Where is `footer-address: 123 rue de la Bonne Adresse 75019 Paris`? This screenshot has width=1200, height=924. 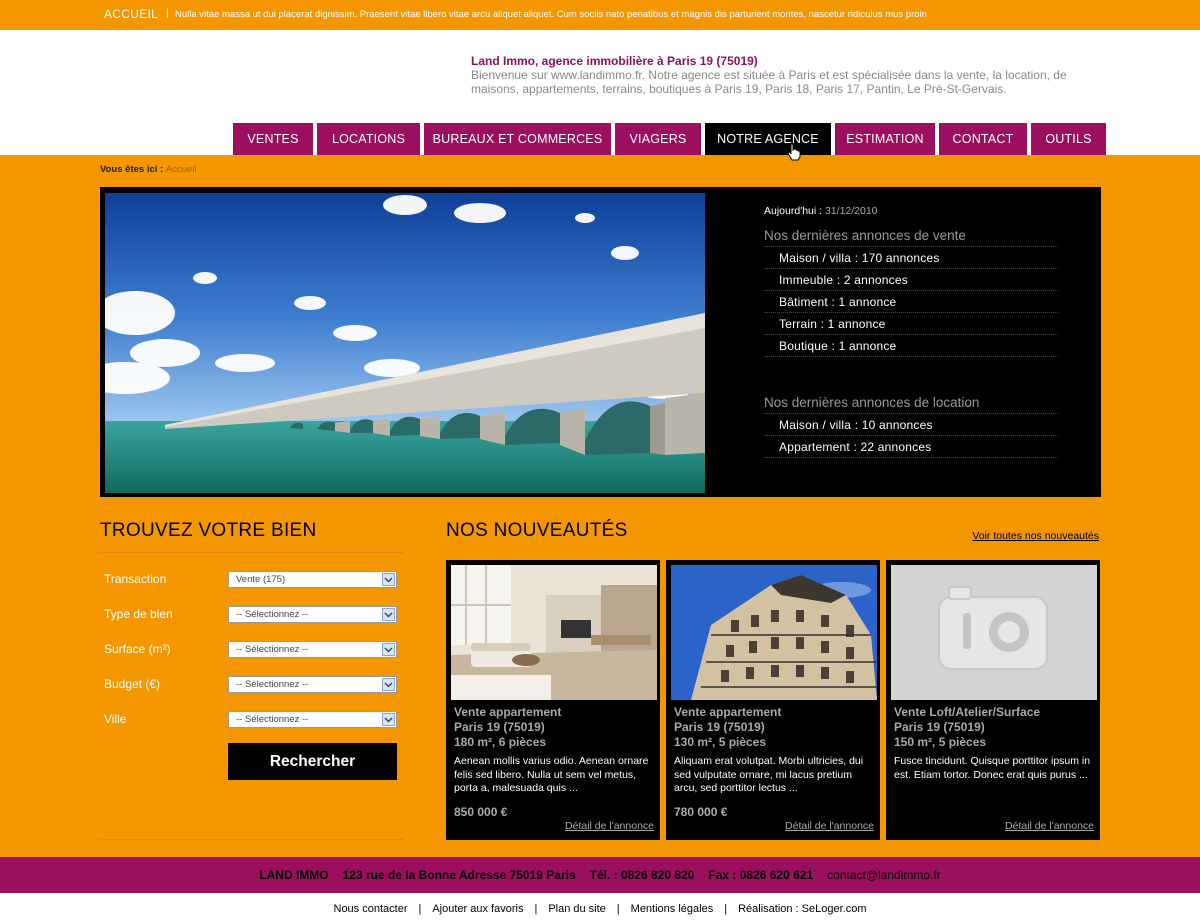
footer-address: 123 rue de la Bonne Adresse 75019 Paris is located at coordinates (459, 875).